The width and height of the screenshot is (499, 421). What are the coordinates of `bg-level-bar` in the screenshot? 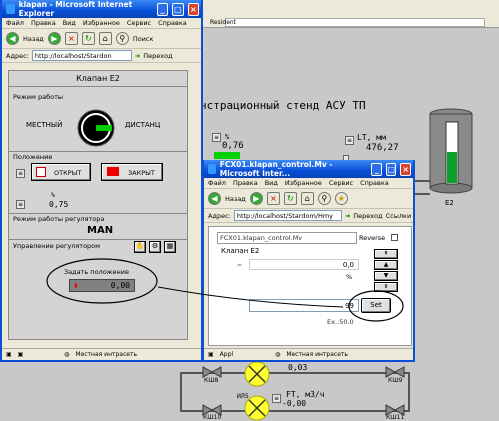 It's located at (227, 155).